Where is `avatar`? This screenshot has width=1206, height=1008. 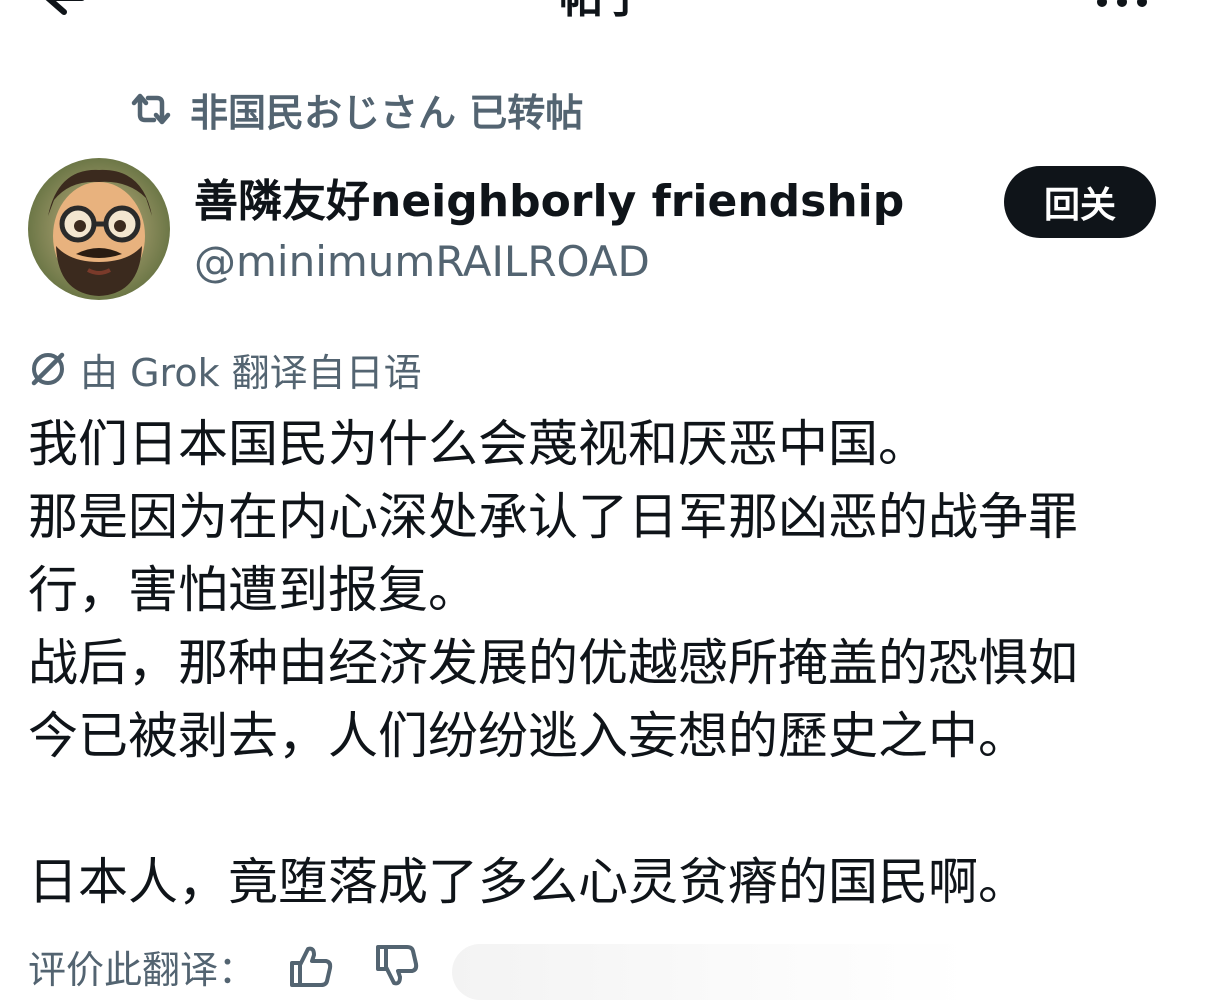
avatar is located at coordinates (99, 229).